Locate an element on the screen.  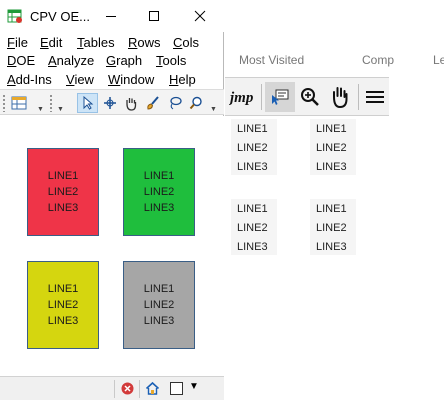
menu-window: Window is located at coordinates (131, 79).